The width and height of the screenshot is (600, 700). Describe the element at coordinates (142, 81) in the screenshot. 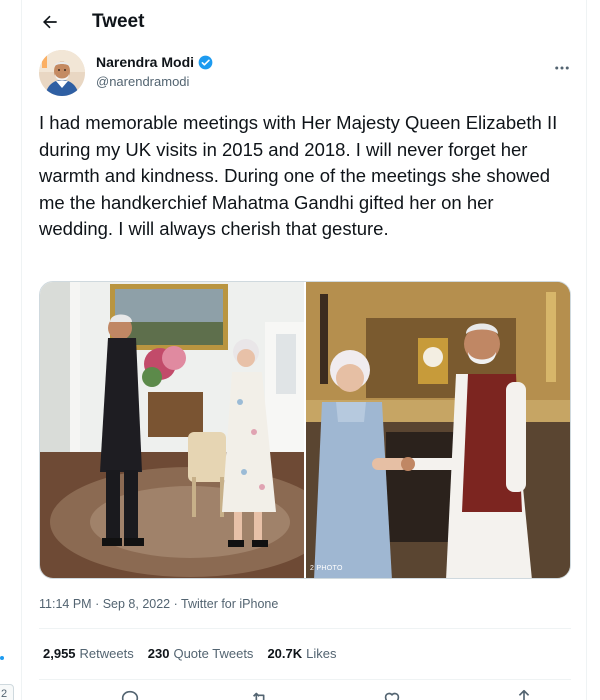

I see `author-handle: @narendramodi` at that location.